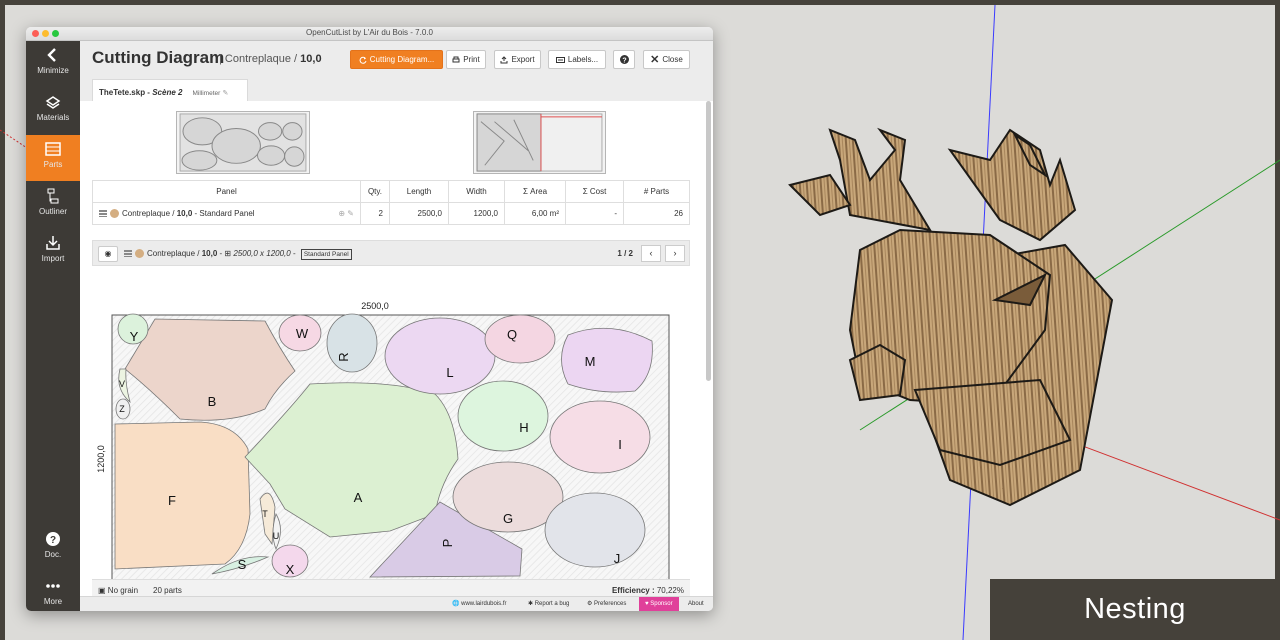  What do you see at coordinates (369, 34) in the screenshot?
I see `title-bar: OpenCutList by L'Air du Bois - 7.0.0` at bounding box center [369, 34].